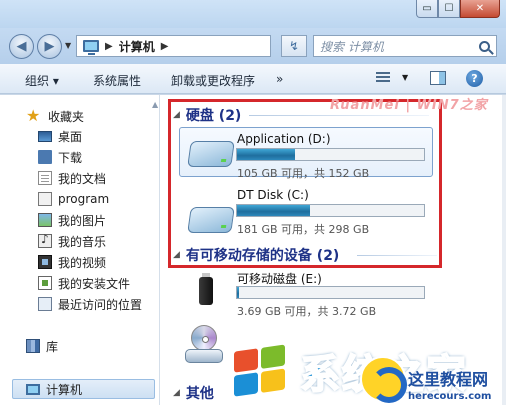 The image size is (506, 405). I want to click on sidebar-item-label: 收藏夹, so click(66, 116).